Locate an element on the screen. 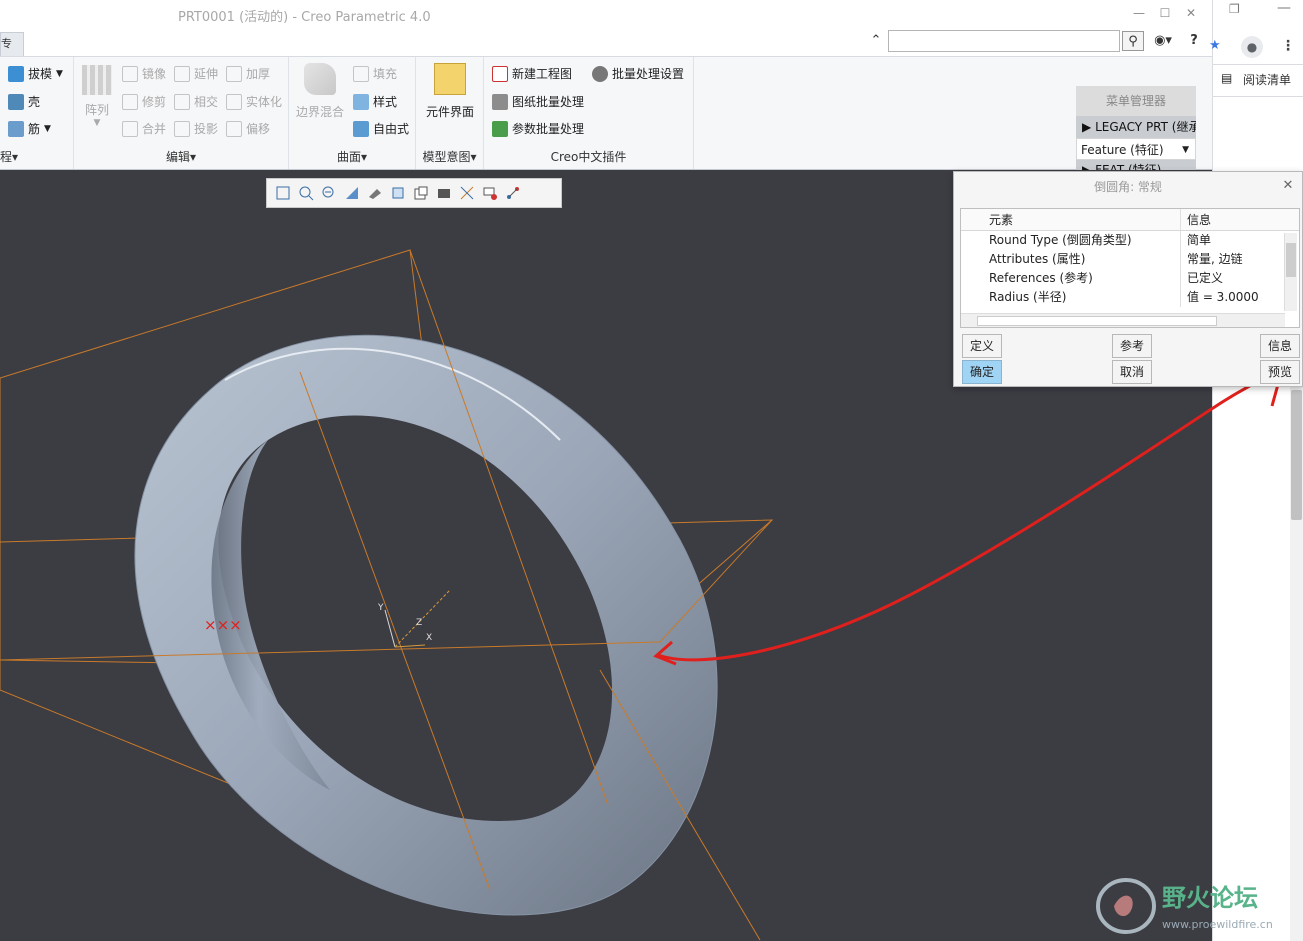 The width and height of the screenshot is (1303, 941). pattern-button: 阵列 ▼ is located at coordinates (97, 96).